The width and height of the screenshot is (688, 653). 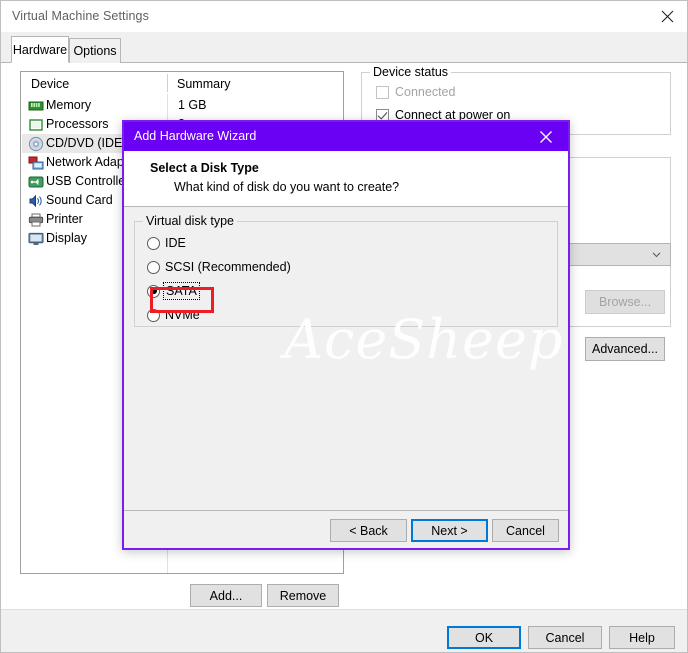 I want to click on chevron-down-icon, so click(x=656, y=254).